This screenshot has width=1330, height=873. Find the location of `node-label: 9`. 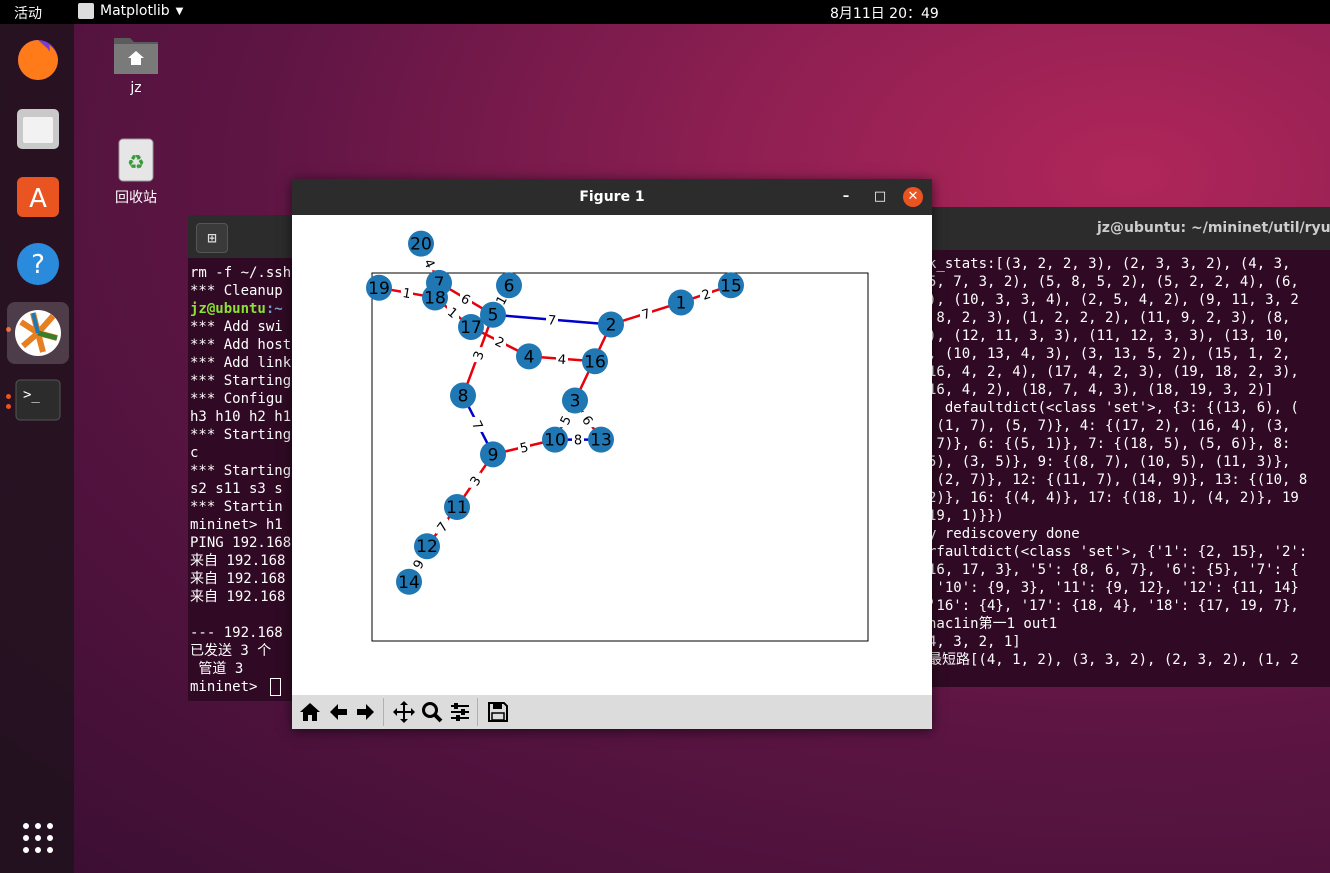

node-label: 9 is located at coordinates (493, 455).